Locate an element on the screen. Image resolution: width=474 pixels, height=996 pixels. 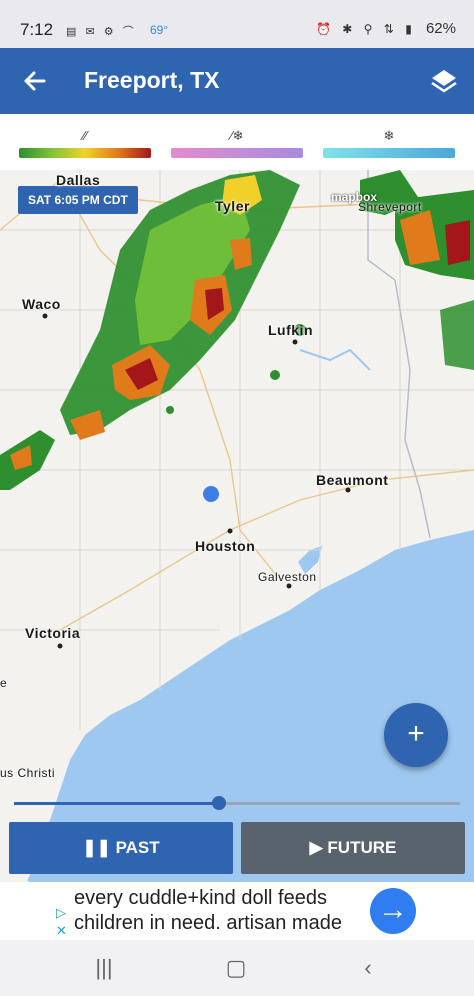
ad-line-1: every cuddle+kind doll feeds is located at coordinates (200, 898).